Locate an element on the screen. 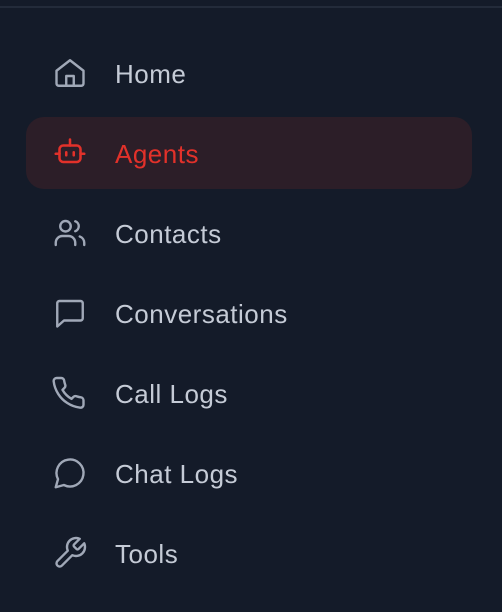 This screenshot has width=502, height=612. sidebar-item-agents: Agents is located at coordinates (249, 153).